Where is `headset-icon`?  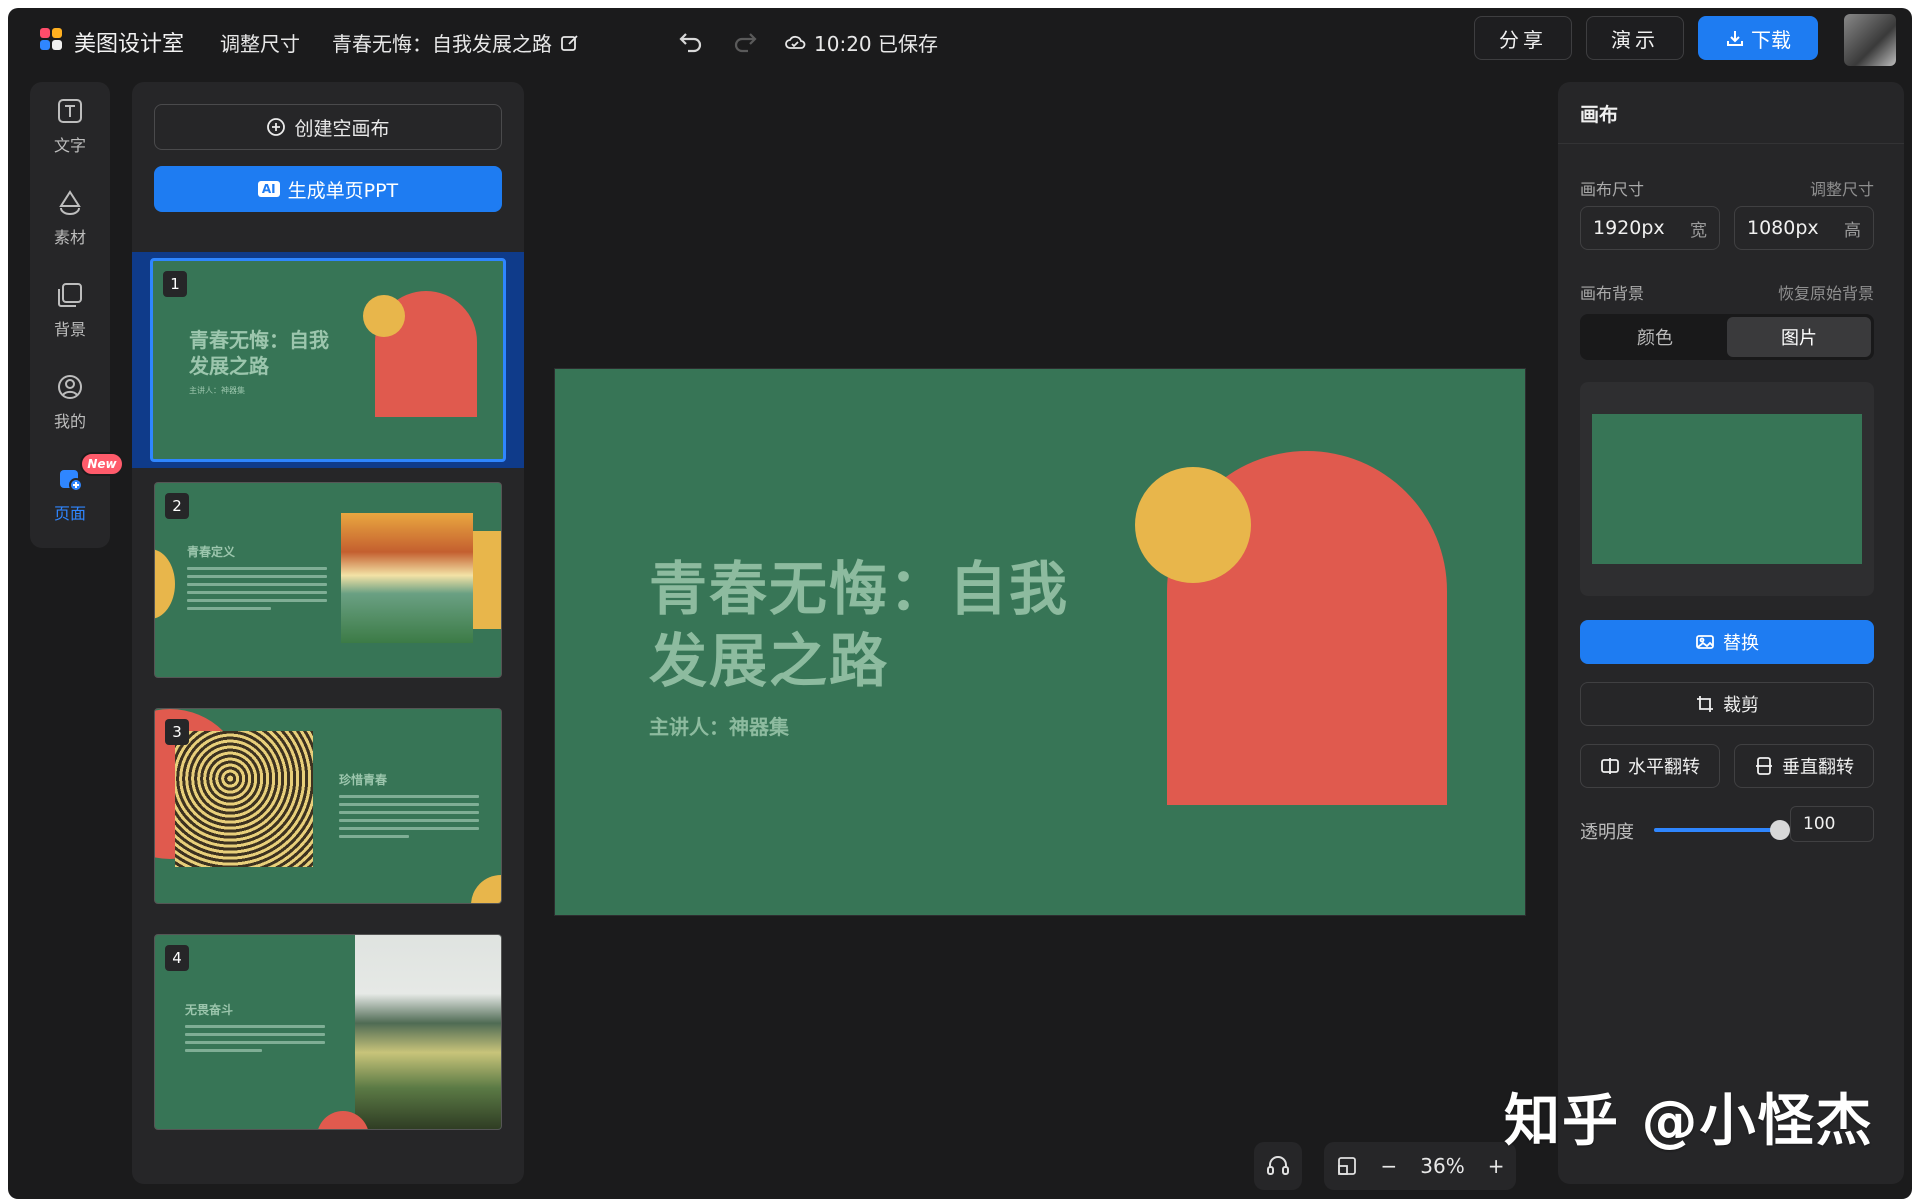
headset-icon is located at coordinates (1278, 1165).